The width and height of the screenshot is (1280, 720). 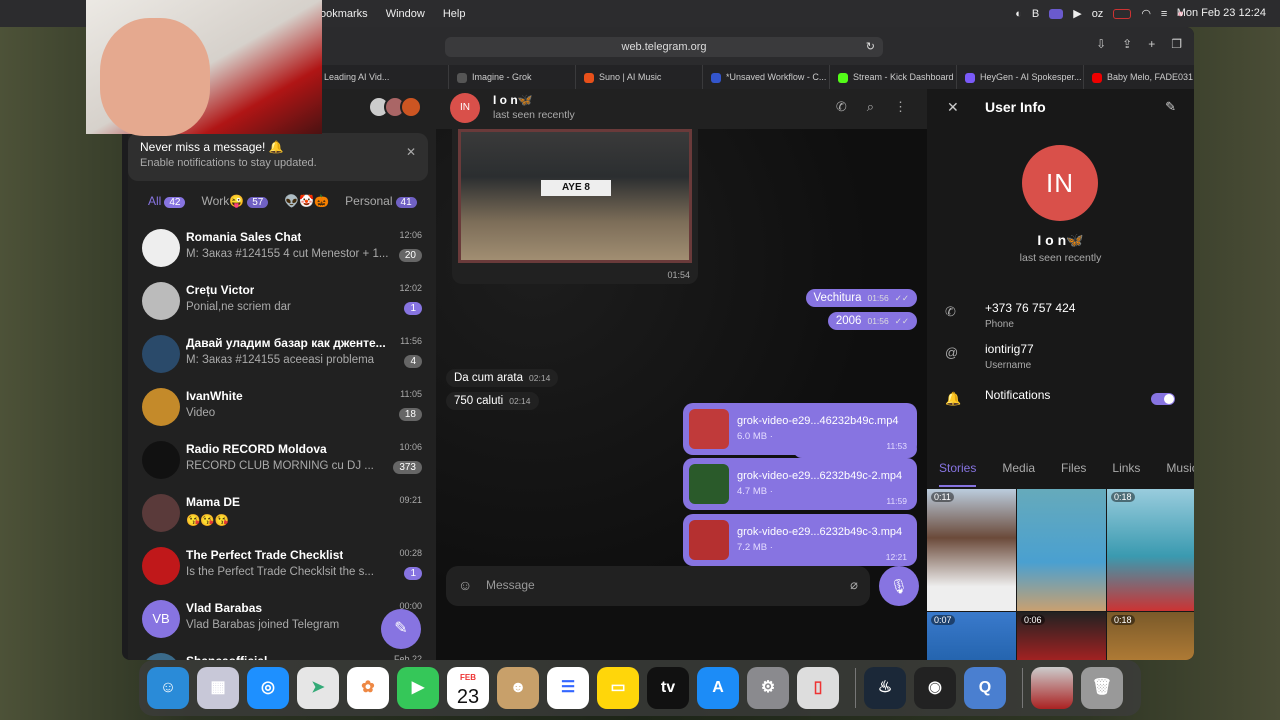 I want to click on menu-bookmarks: ookmarks, so click(x=344, y=14).